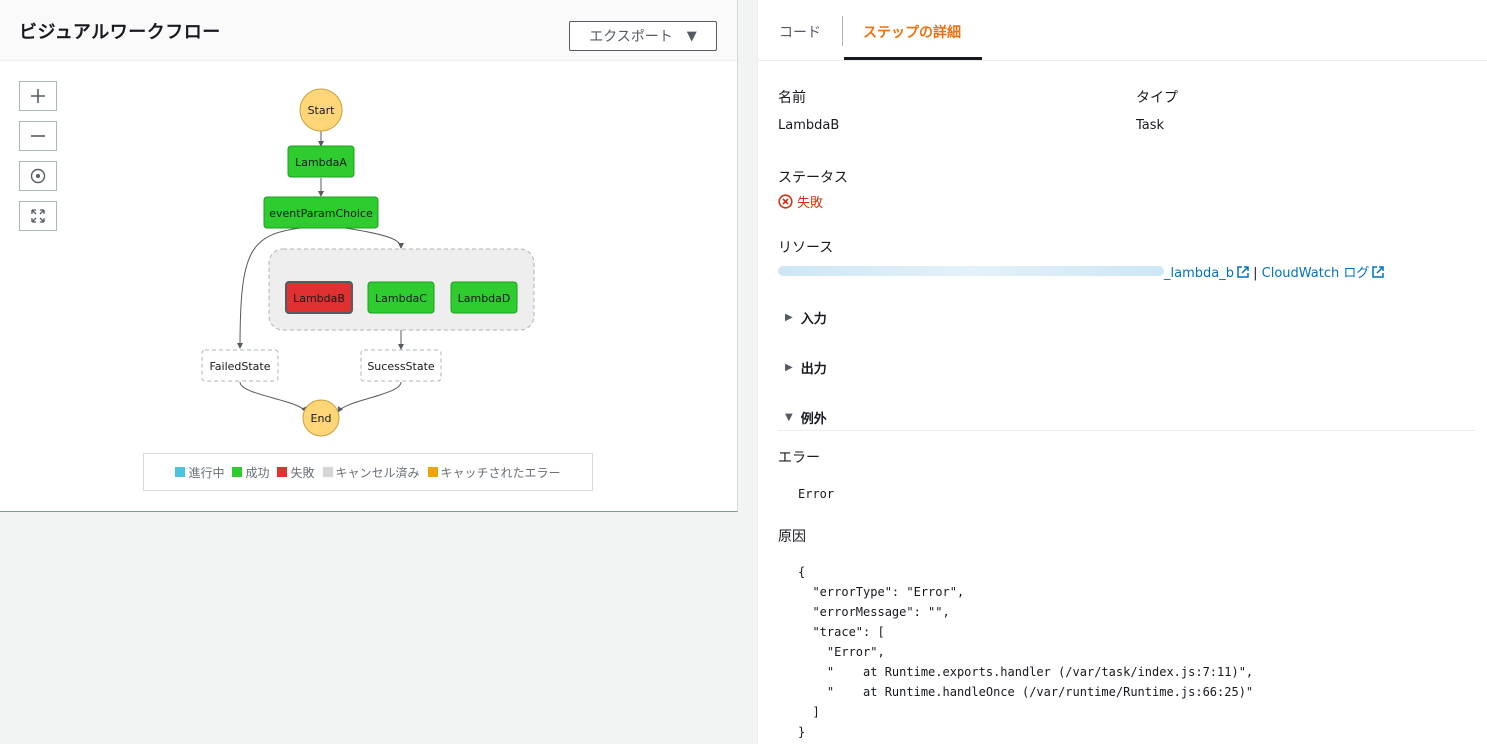 Image resolution: width=1487 pixels, height=744 pixels. What do you see at coordinates (785, 201) in the screenshot?
I see `error-circle-icon` at bounding box center [785, 201].